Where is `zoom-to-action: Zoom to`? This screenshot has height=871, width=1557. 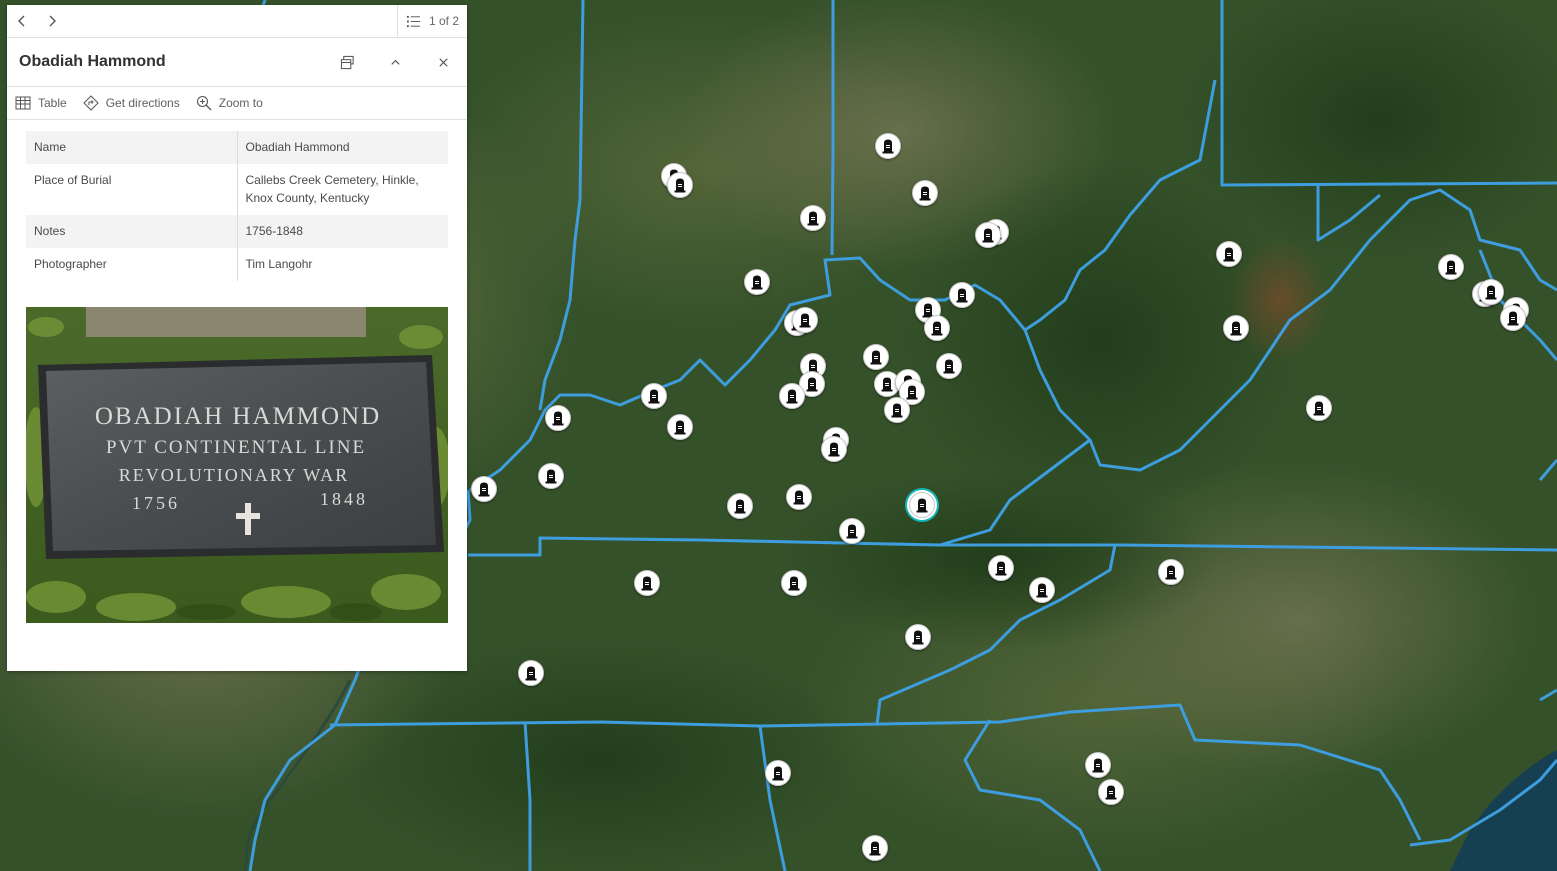 zoom-to-action: Zoom to is located at coordinates (229, 103).